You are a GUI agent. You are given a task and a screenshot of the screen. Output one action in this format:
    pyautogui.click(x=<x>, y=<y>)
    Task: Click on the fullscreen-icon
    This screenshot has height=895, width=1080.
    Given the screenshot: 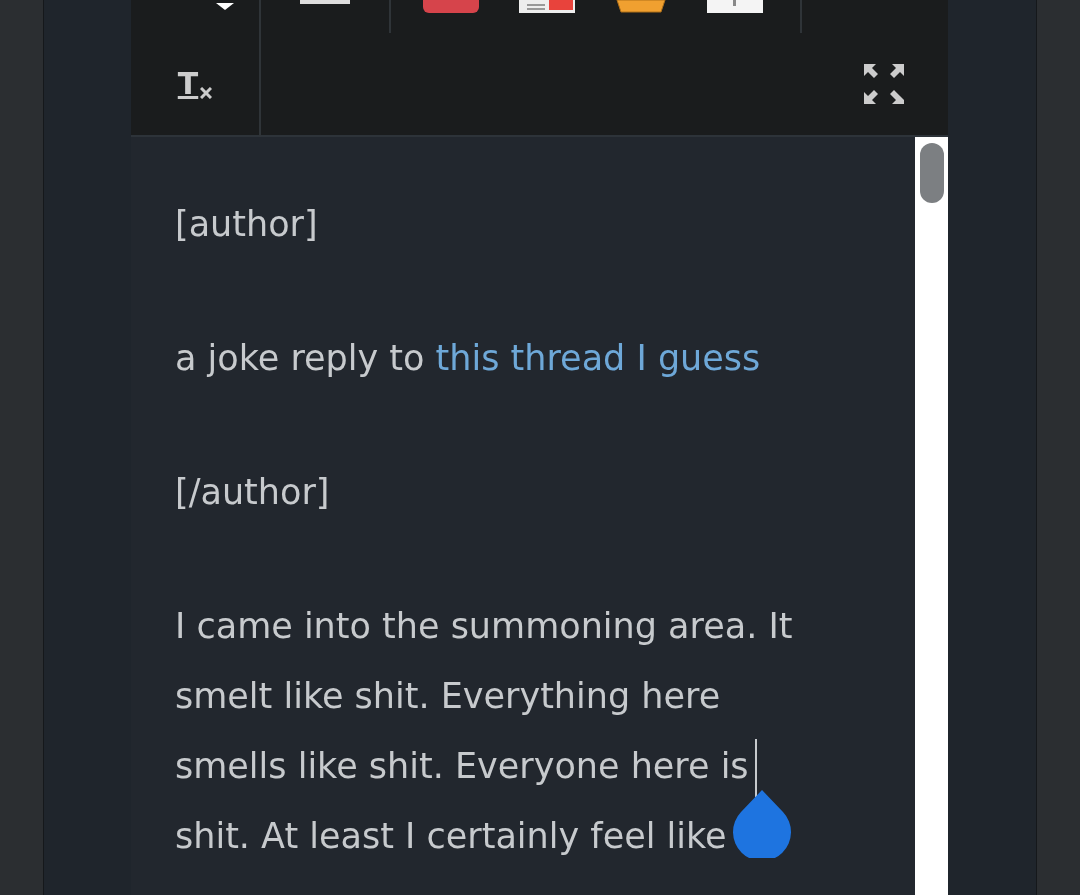 What is the action you would take?
    pyautogui.click(x=884, y=84)
    